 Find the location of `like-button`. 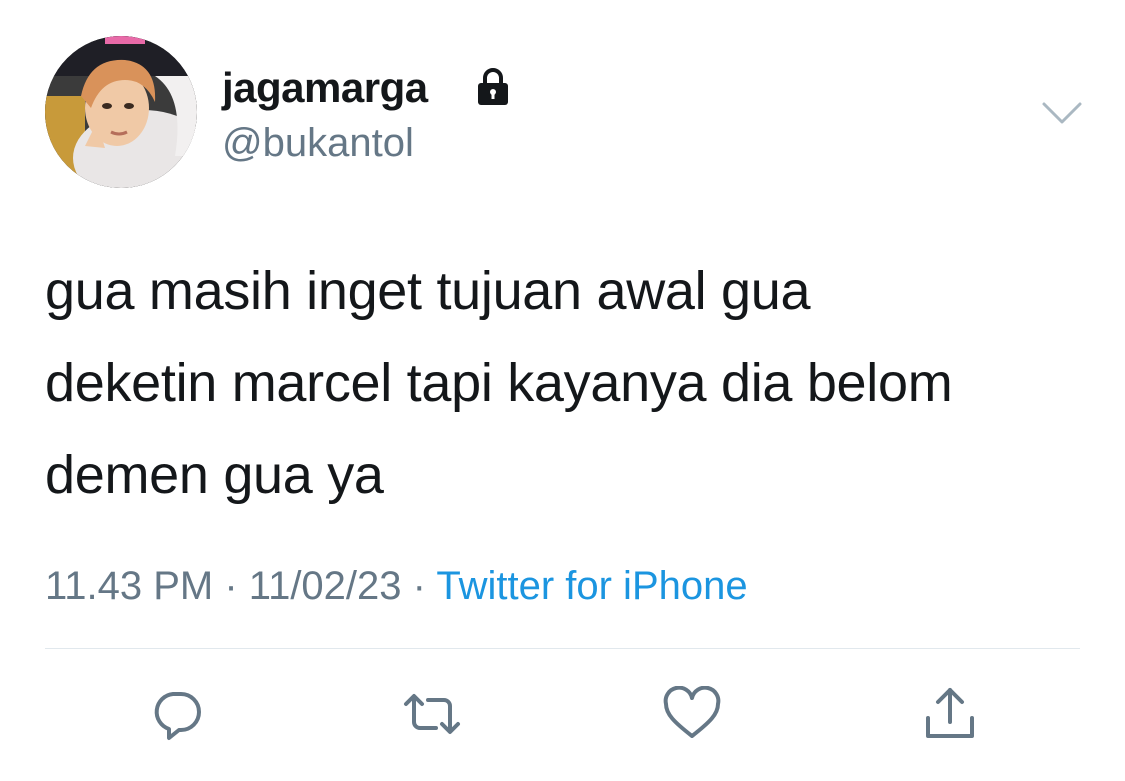

like-button is located at coordinates (692, 714).